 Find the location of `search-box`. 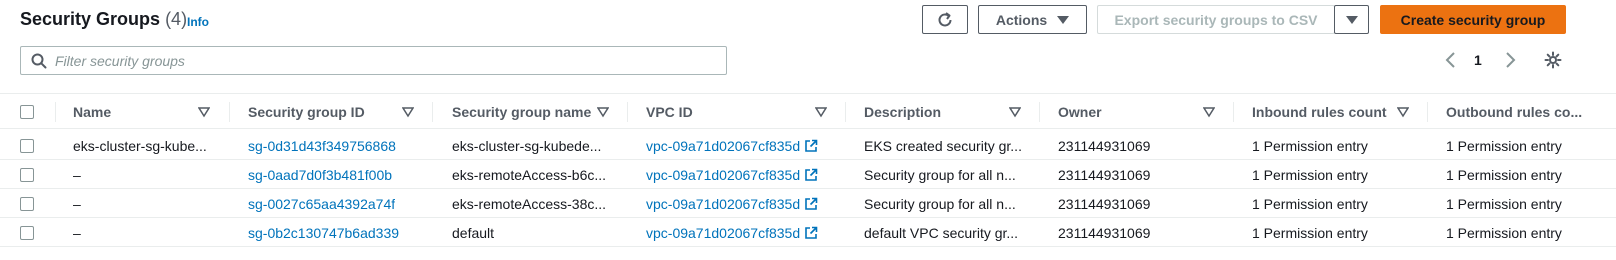

search-box is located at coordinates (373, 60).